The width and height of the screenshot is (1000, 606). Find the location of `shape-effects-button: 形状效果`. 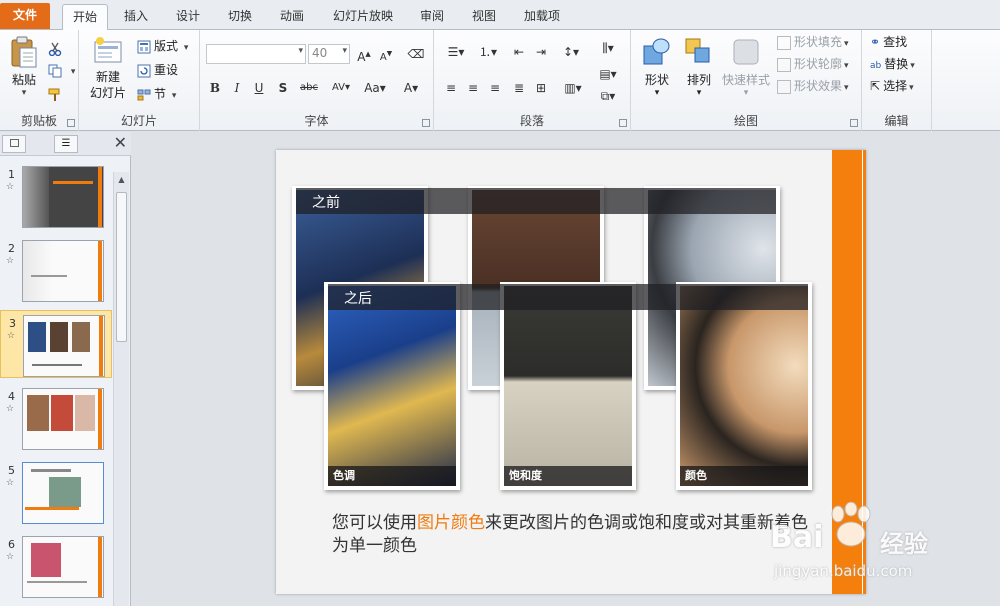

shape-effects-button: 形状效果 is located at coordinates (813, 86).